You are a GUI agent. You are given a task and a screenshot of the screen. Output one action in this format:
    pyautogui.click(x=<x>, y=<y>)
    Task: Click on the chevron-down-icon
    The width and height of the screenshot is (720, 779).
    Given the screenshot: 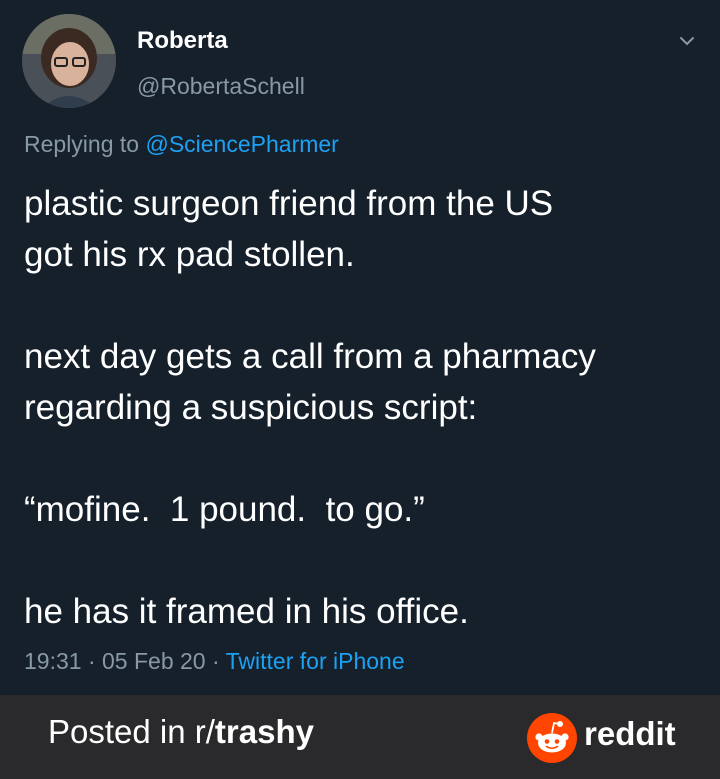 What is the action you would take?
    pyautogui.click(x=687, y=41)
    